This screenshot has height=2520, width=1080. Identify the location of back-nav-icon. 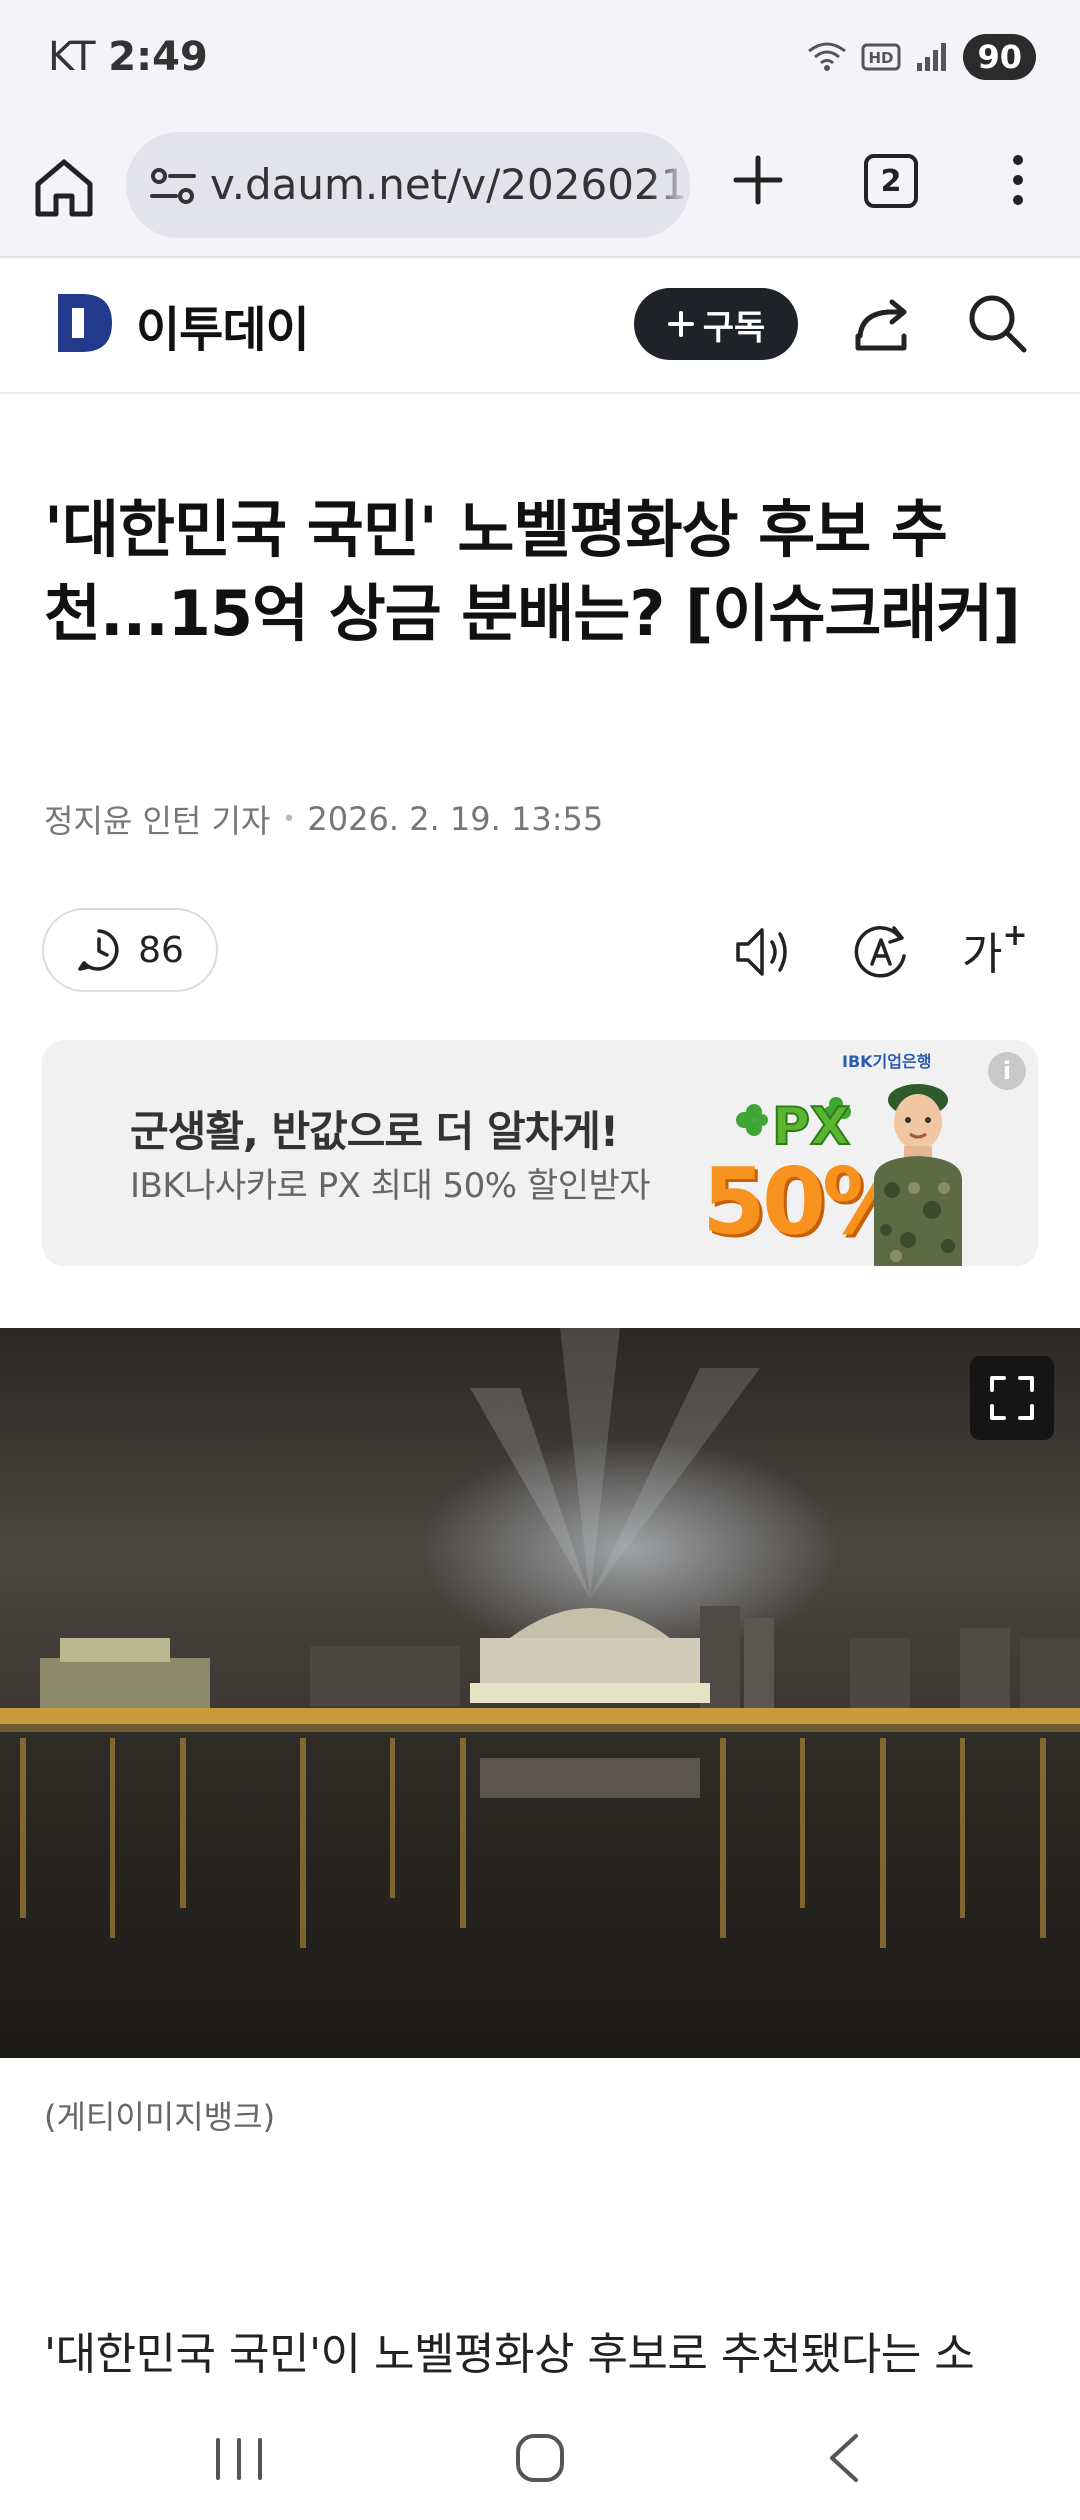
(844, 2458).